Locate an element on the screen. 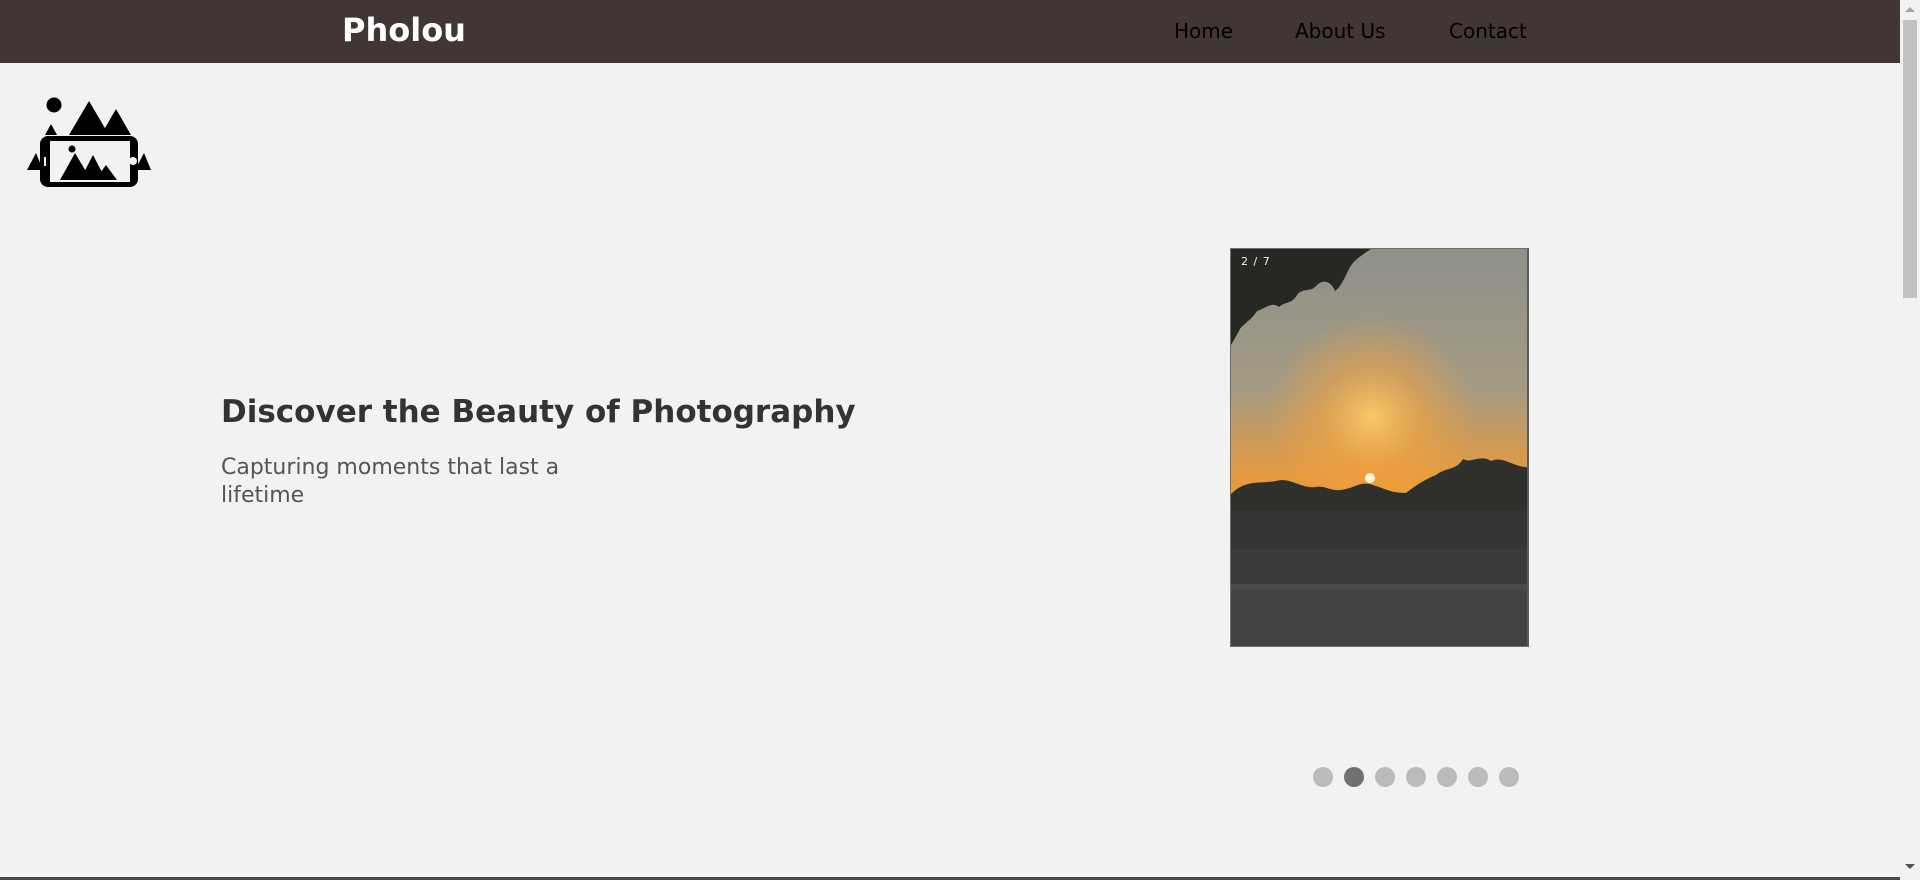  mountains-phone-logo-icon is located at coordinates (90, 144).